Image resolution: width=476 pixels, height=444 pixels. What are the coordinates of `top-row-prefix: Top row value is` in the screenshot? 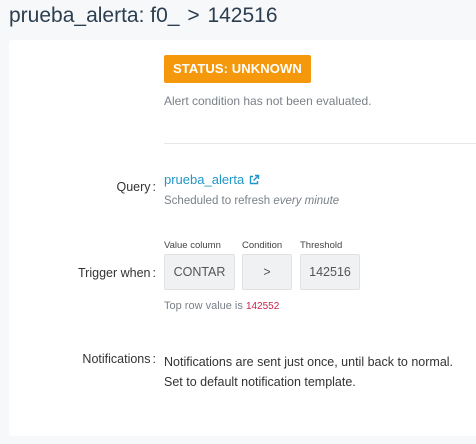 It's located at (203, 306).